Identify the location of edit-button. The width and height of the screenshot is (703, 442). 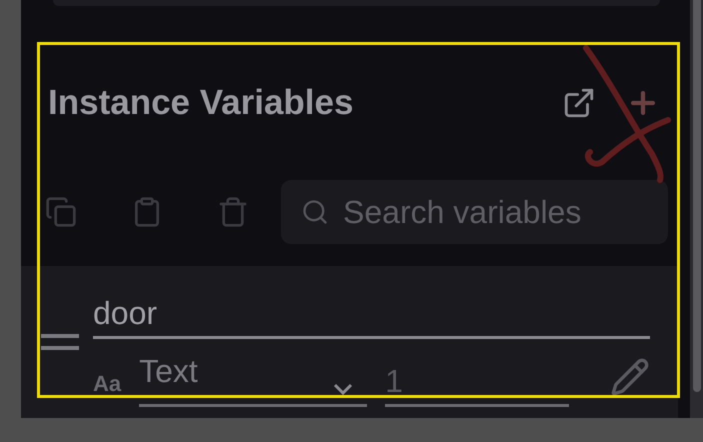
(630, 377).